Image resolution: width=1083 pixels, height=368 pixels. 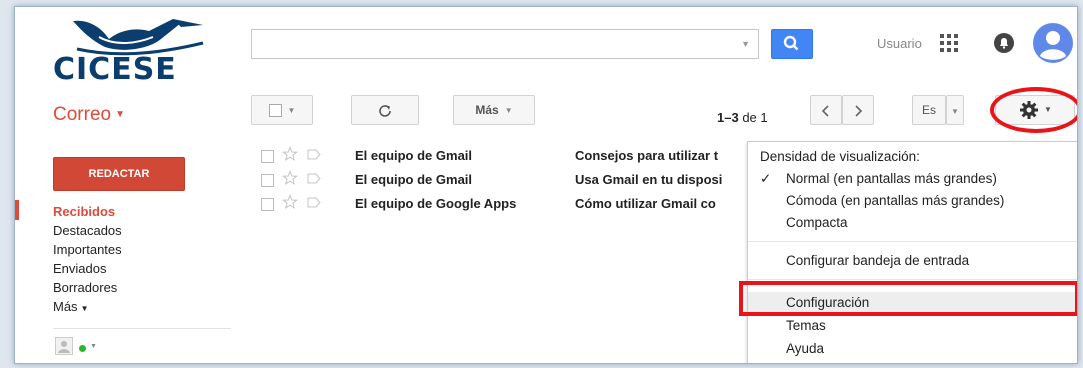 What do you see at coordinates (143, 249) in the screenshot?
I see `sidebar-item-importantes: Importantes` at bounding box center [143, 249].